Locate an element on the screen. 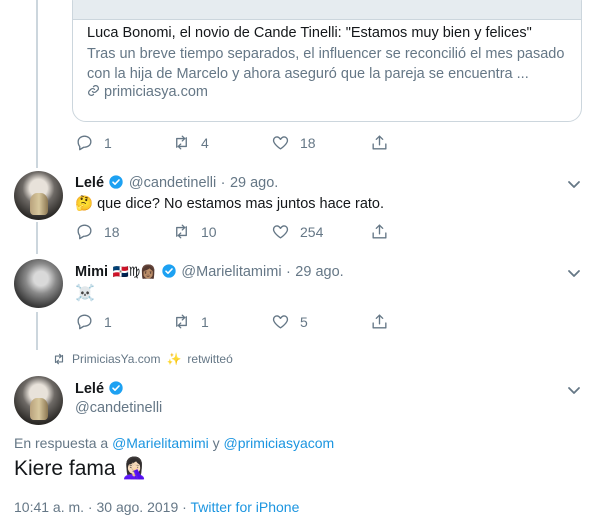 The height and width of the screenshot is (527, 593). like-count: 5 is located at coordinates (304, 321).